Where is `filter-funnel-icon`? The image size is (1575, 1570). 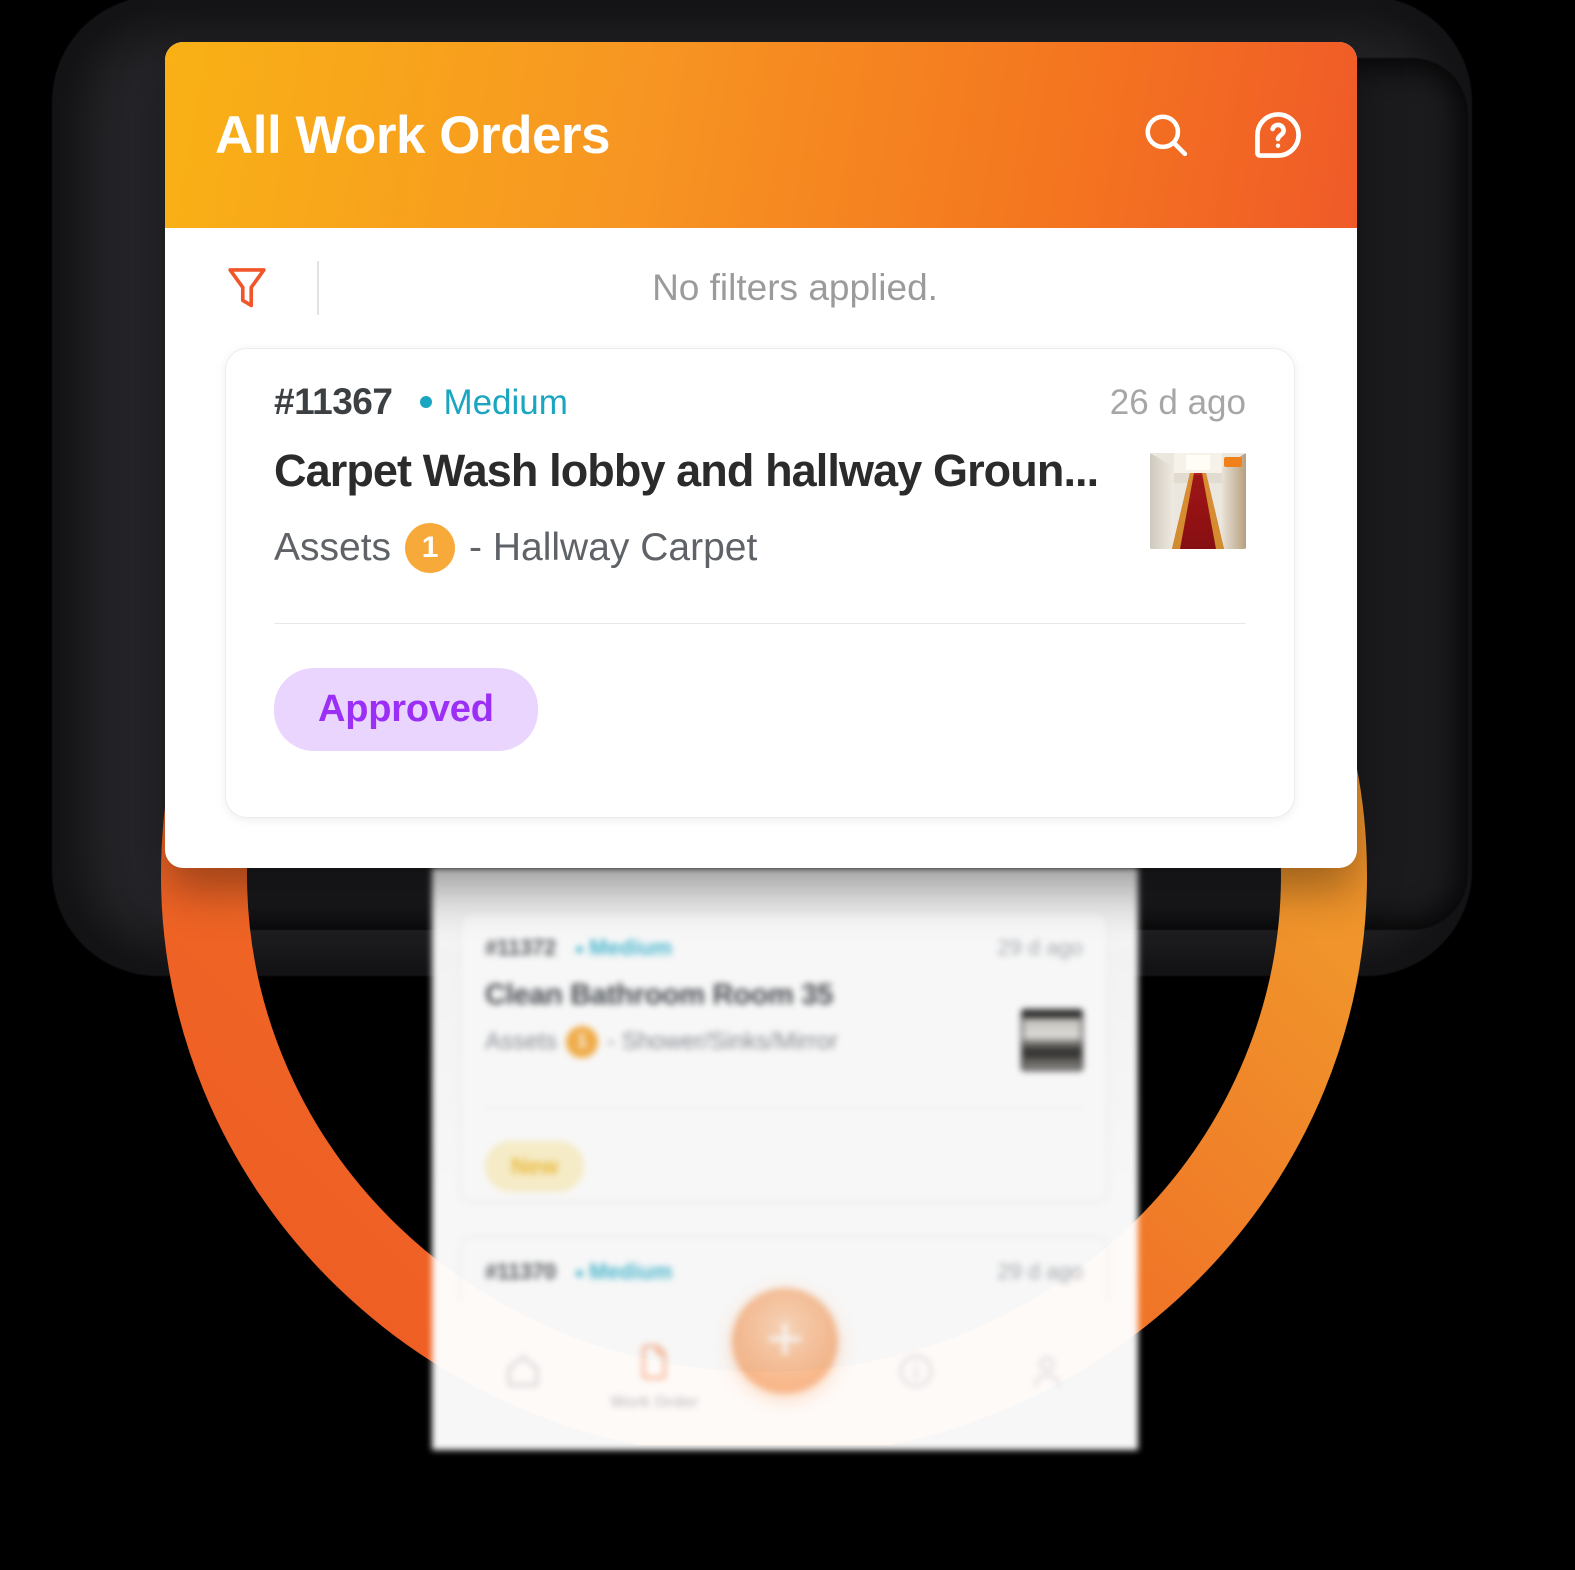 filter-funnel-icon is located at coordinates (247, 288).